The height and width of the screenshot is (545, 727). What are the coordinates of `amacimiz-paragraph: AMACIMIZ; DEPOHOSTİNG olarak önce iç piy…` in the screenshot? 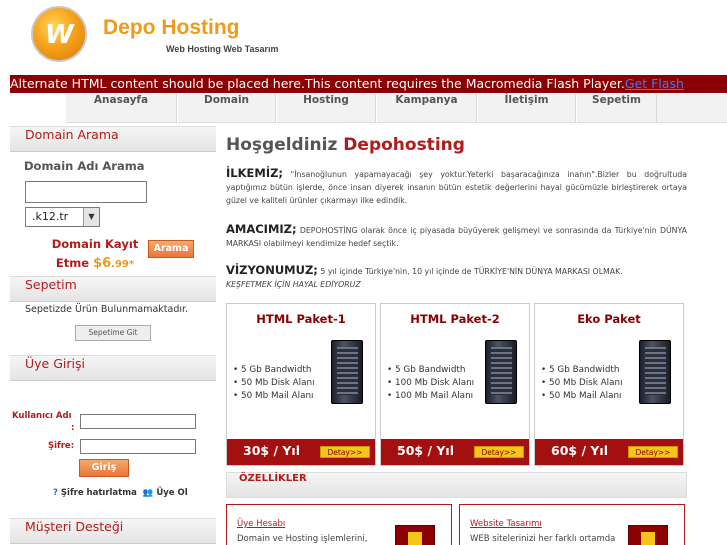 It's located at (456, 236).